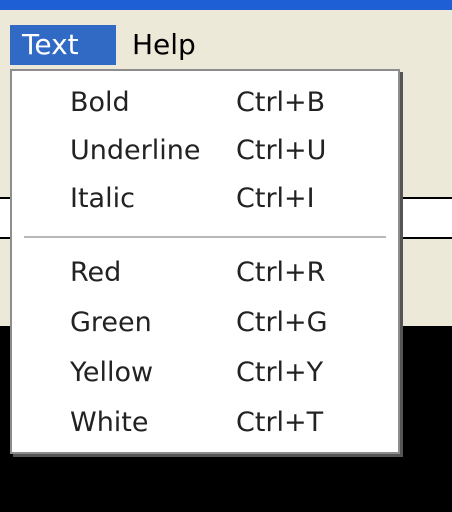 This screenshot has width=452, height=512. What do you see at coordinates (63, 45) in the screenshot?
I see `menu-text: Text` at bounding box center [63, 45].